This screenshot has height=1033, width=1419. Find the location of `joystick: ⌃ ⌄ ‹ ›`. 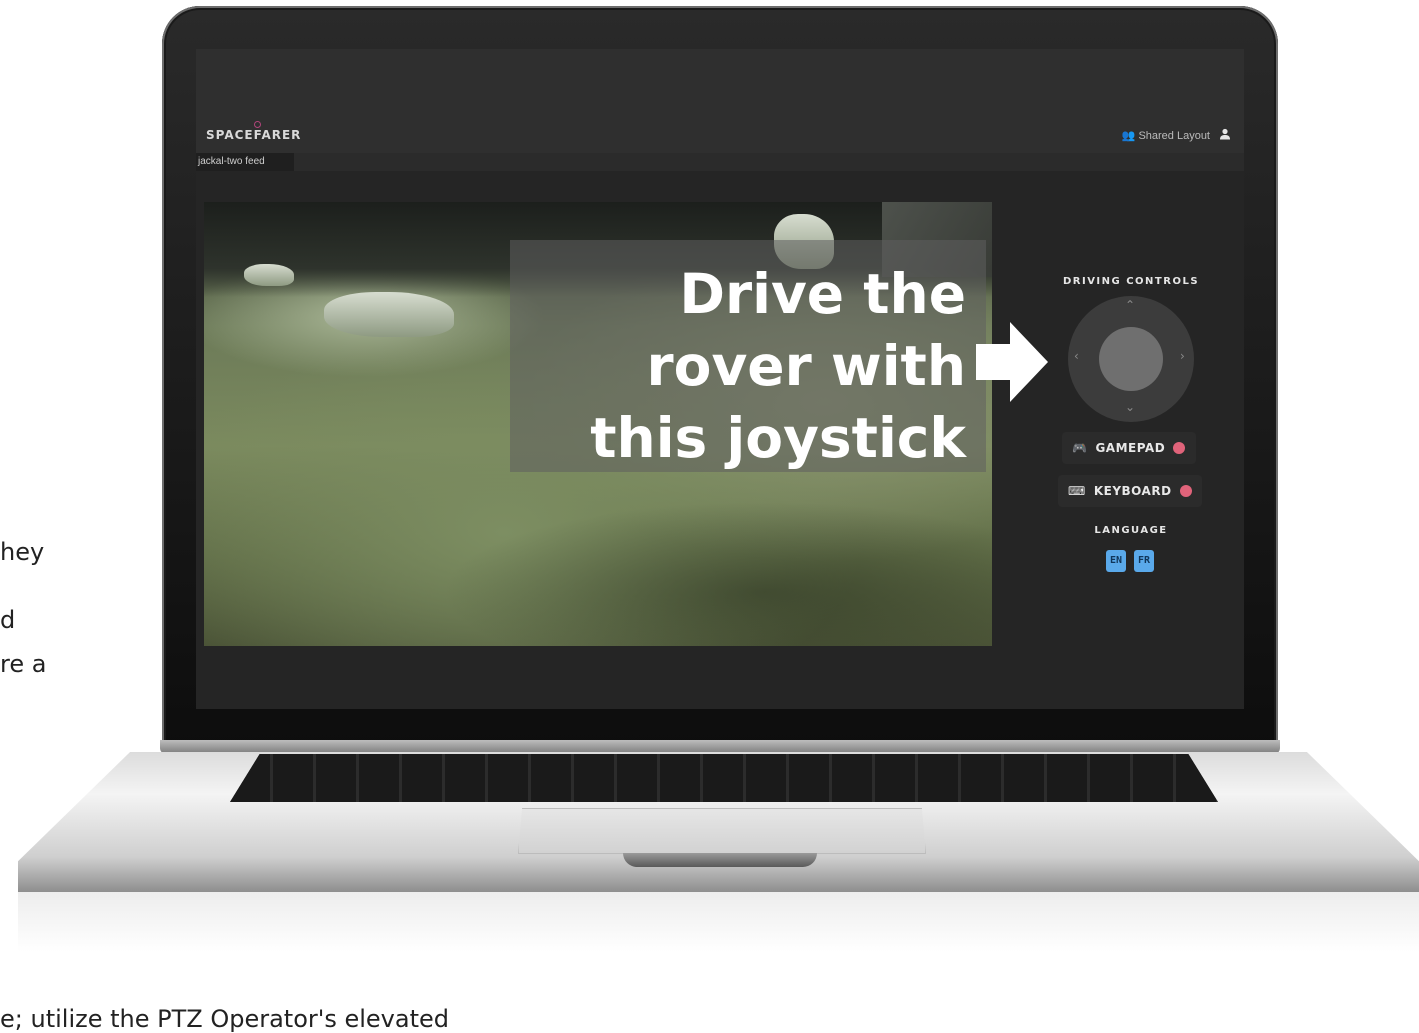

joystick: ⌃ ⌄ ‹ › is located at coordinates (1131, 359).